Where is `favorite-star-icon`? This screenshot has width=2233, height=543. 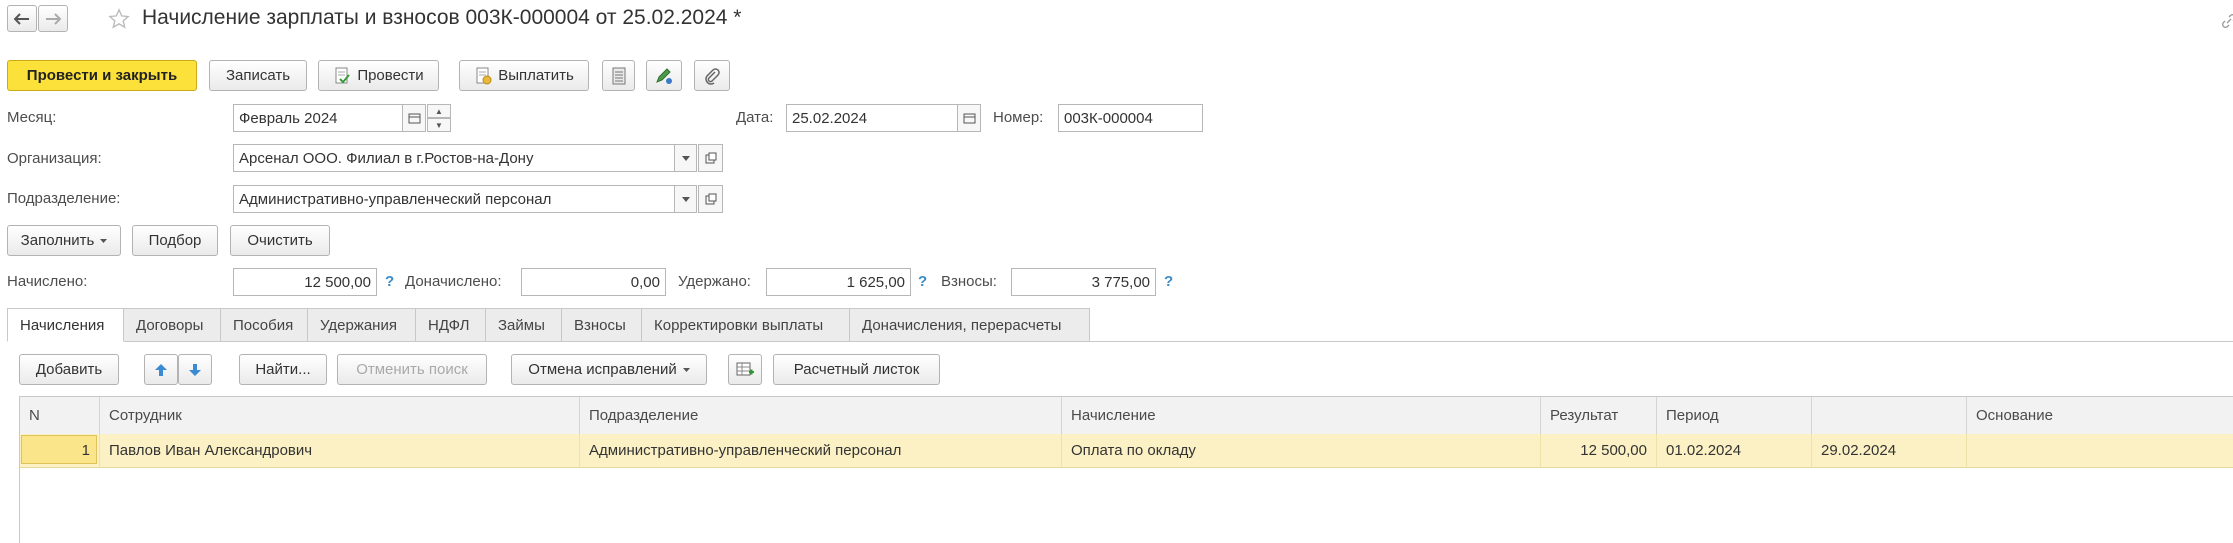 favorite-star-icon is located at coordinates (119, 19).